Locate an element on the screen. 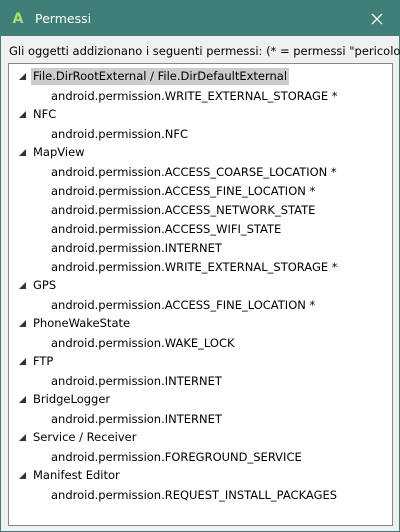  tree-node: FTP is located at coordinates (200, 361).